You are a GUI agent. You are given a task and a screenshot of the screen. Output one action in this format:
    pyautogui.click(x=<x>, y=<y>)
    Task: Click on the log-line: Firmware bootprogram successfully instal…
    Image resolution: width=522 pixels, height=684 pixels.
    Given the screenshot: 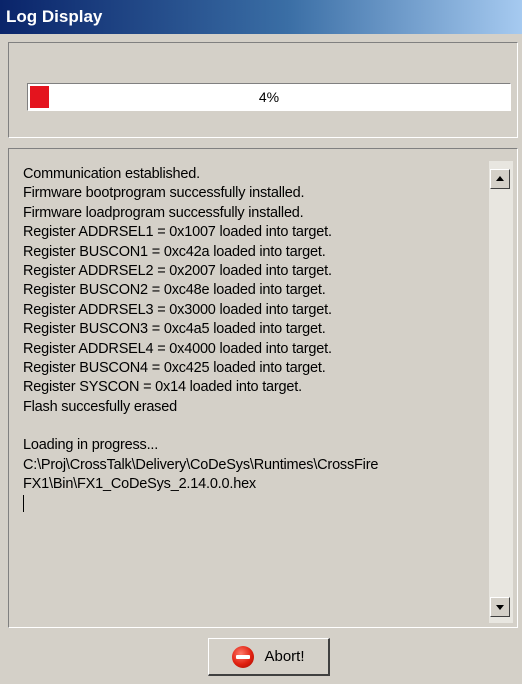 What is the action you would take?
    pyautogui.click(x=164, y=193)
    